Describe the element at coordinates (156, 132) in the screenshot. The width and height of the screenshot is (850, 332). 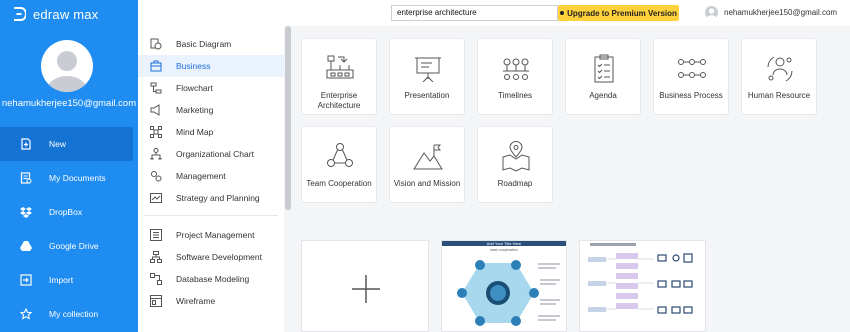
I see `mind-map-icon` at that location.